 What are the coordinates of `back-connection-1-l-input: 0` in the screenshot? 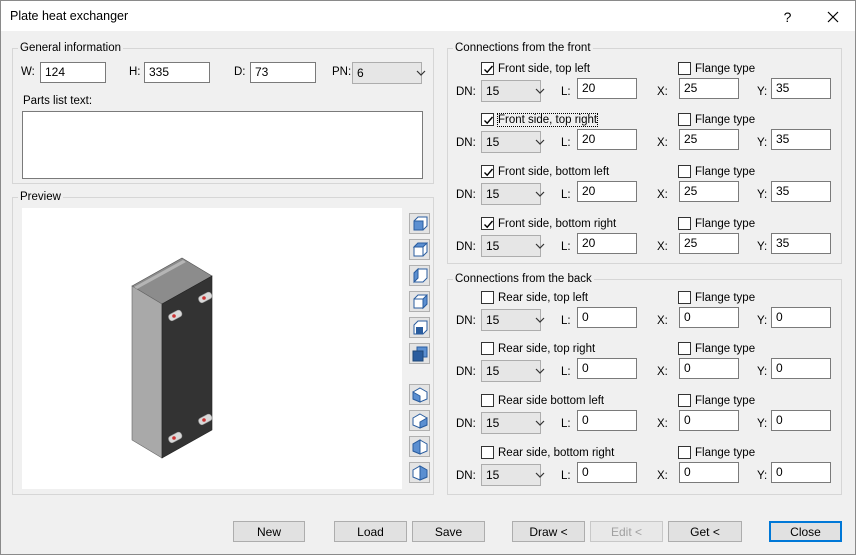 It's located at (607, 317).